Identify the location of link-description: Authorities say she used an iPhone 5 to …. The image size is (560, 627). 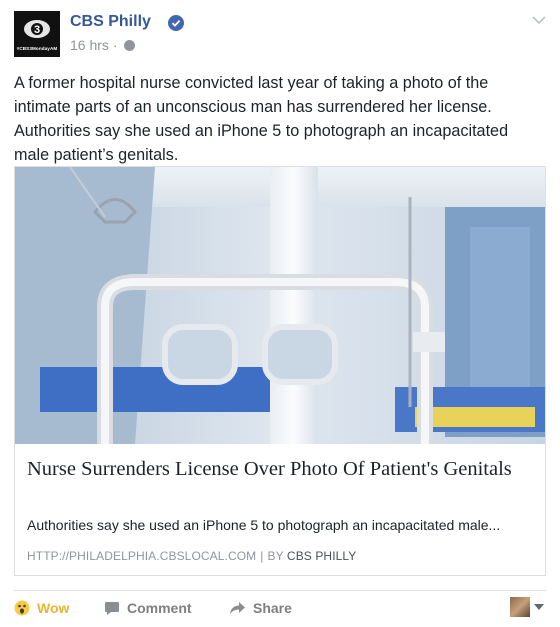
(264, 525).